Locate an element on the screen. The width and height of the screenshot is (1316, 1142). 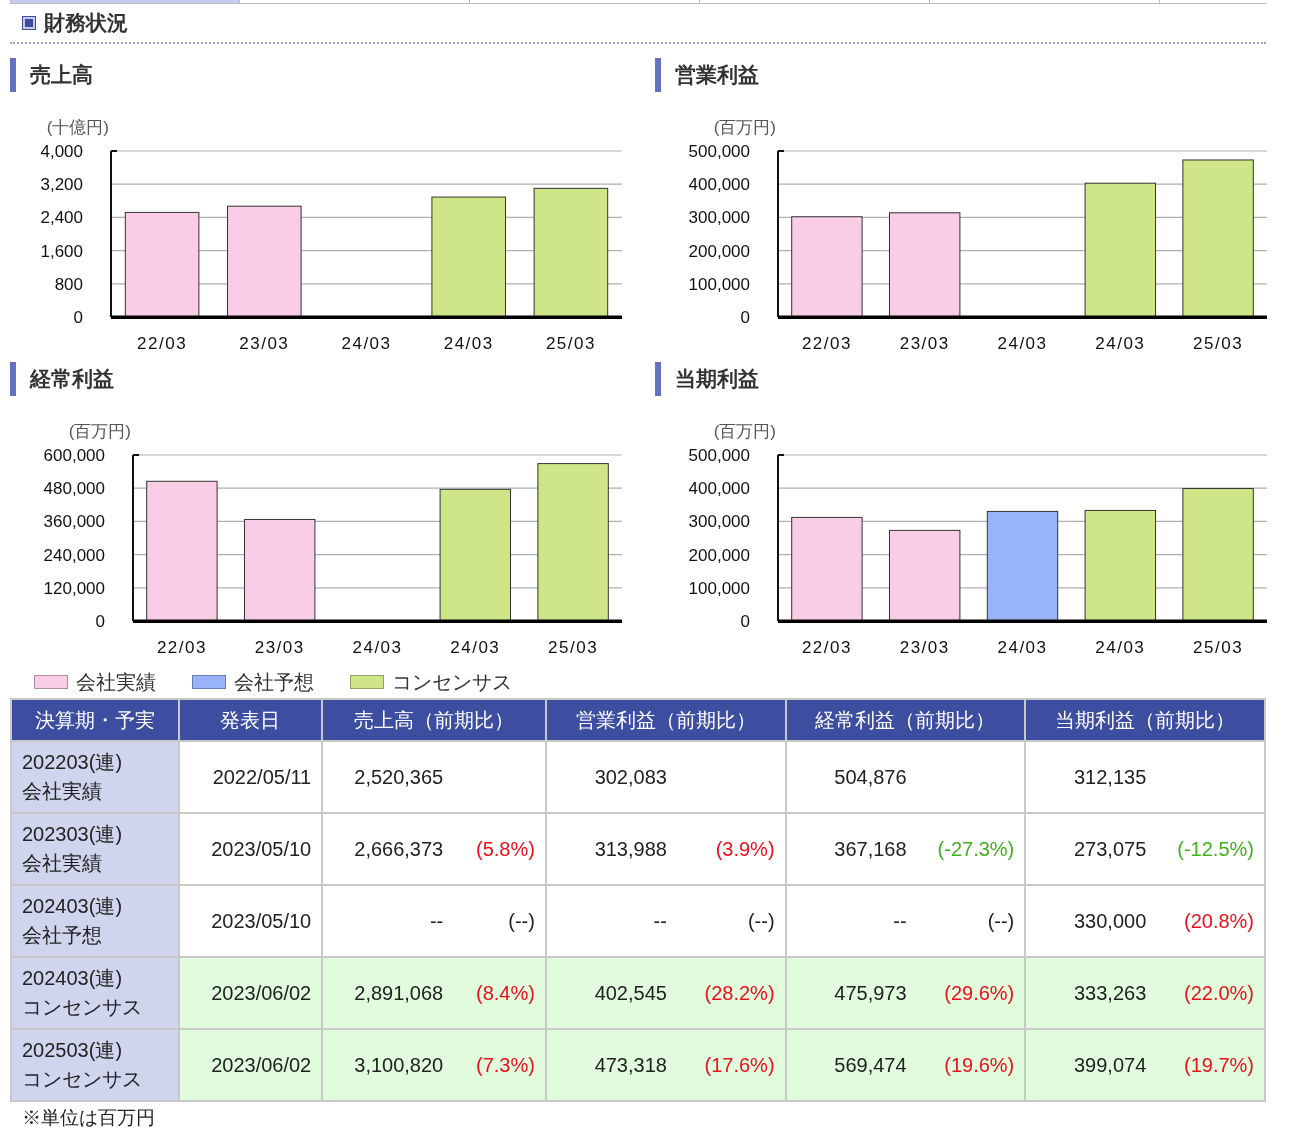
value-text: 2,891,068 is located at coordinates (398, 993).